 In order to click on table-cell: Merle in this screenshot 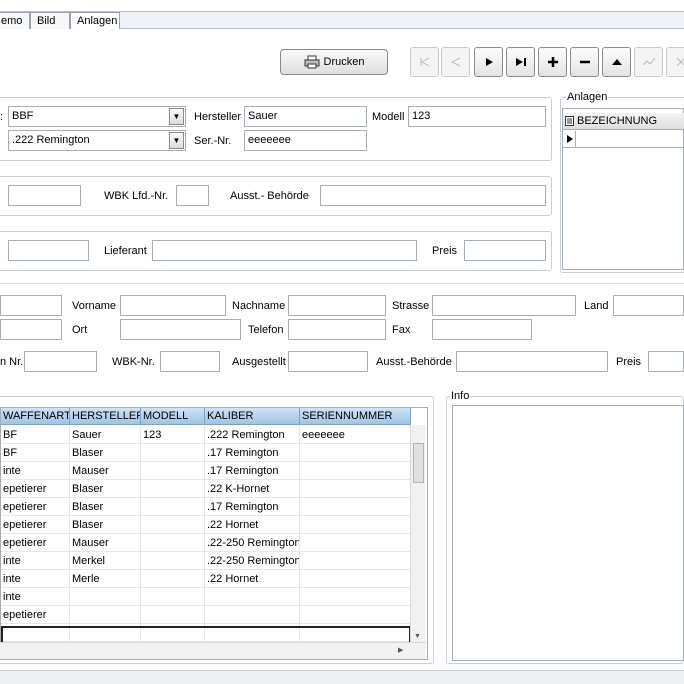, I will do `click(105, 579)`.